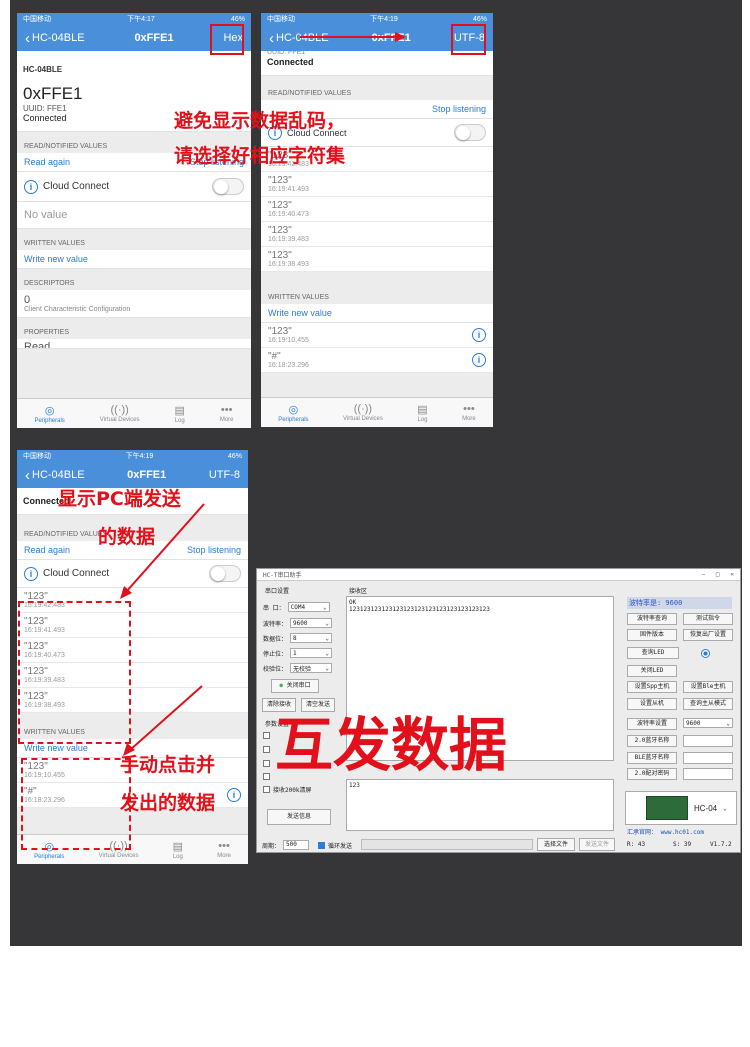  What do you see at coordinates (179, 420) in the screenshot?
I see `tab-label: Log` at bounding box center [179, 420].